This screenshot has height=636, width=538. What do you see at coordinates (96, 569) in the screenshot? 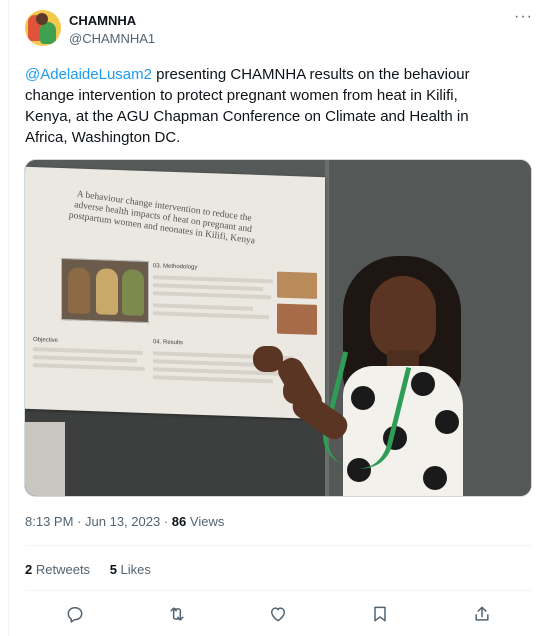
I see `engagement-stats: 2 Retweets 5 Likes` at bounding box center [96, 569].